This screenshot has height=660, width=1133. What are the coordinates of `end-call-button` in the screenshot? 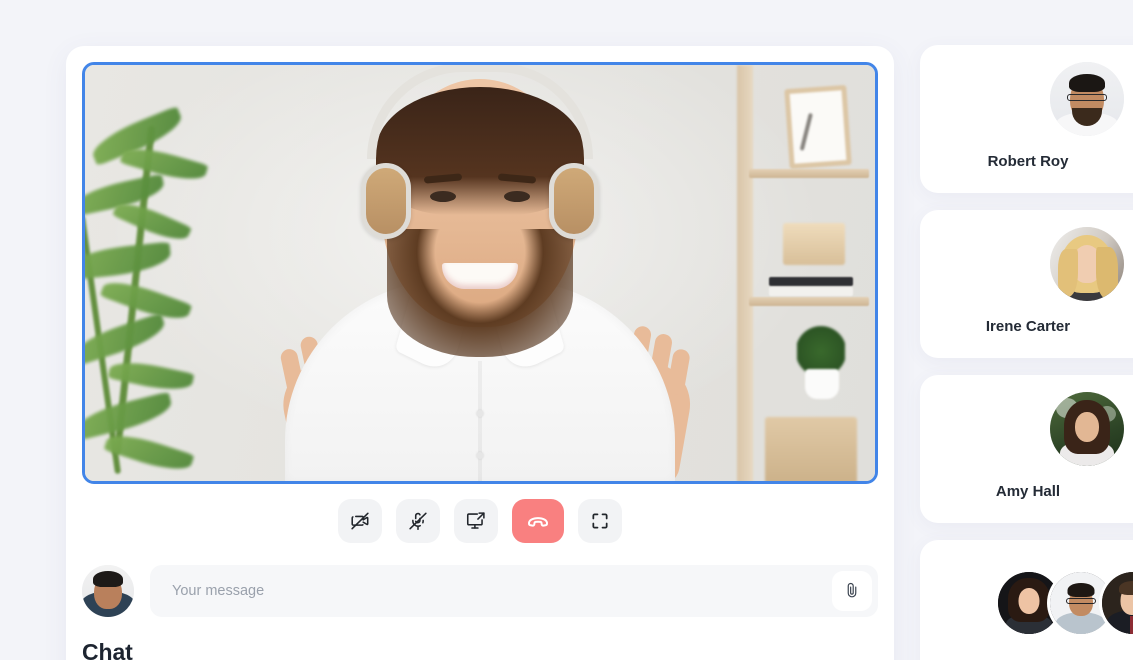 It's located at (538, 521).